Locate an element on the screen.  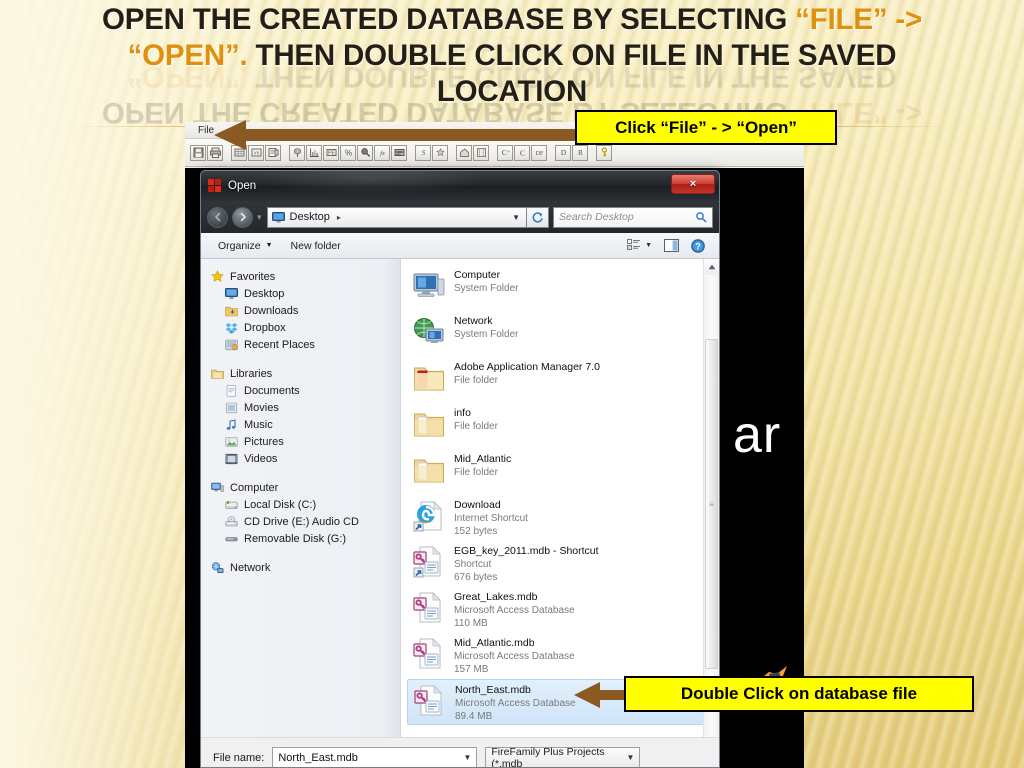
sidebar-item-local-disk-c: Local Disk (C:) is located at coordinates (303, 504).